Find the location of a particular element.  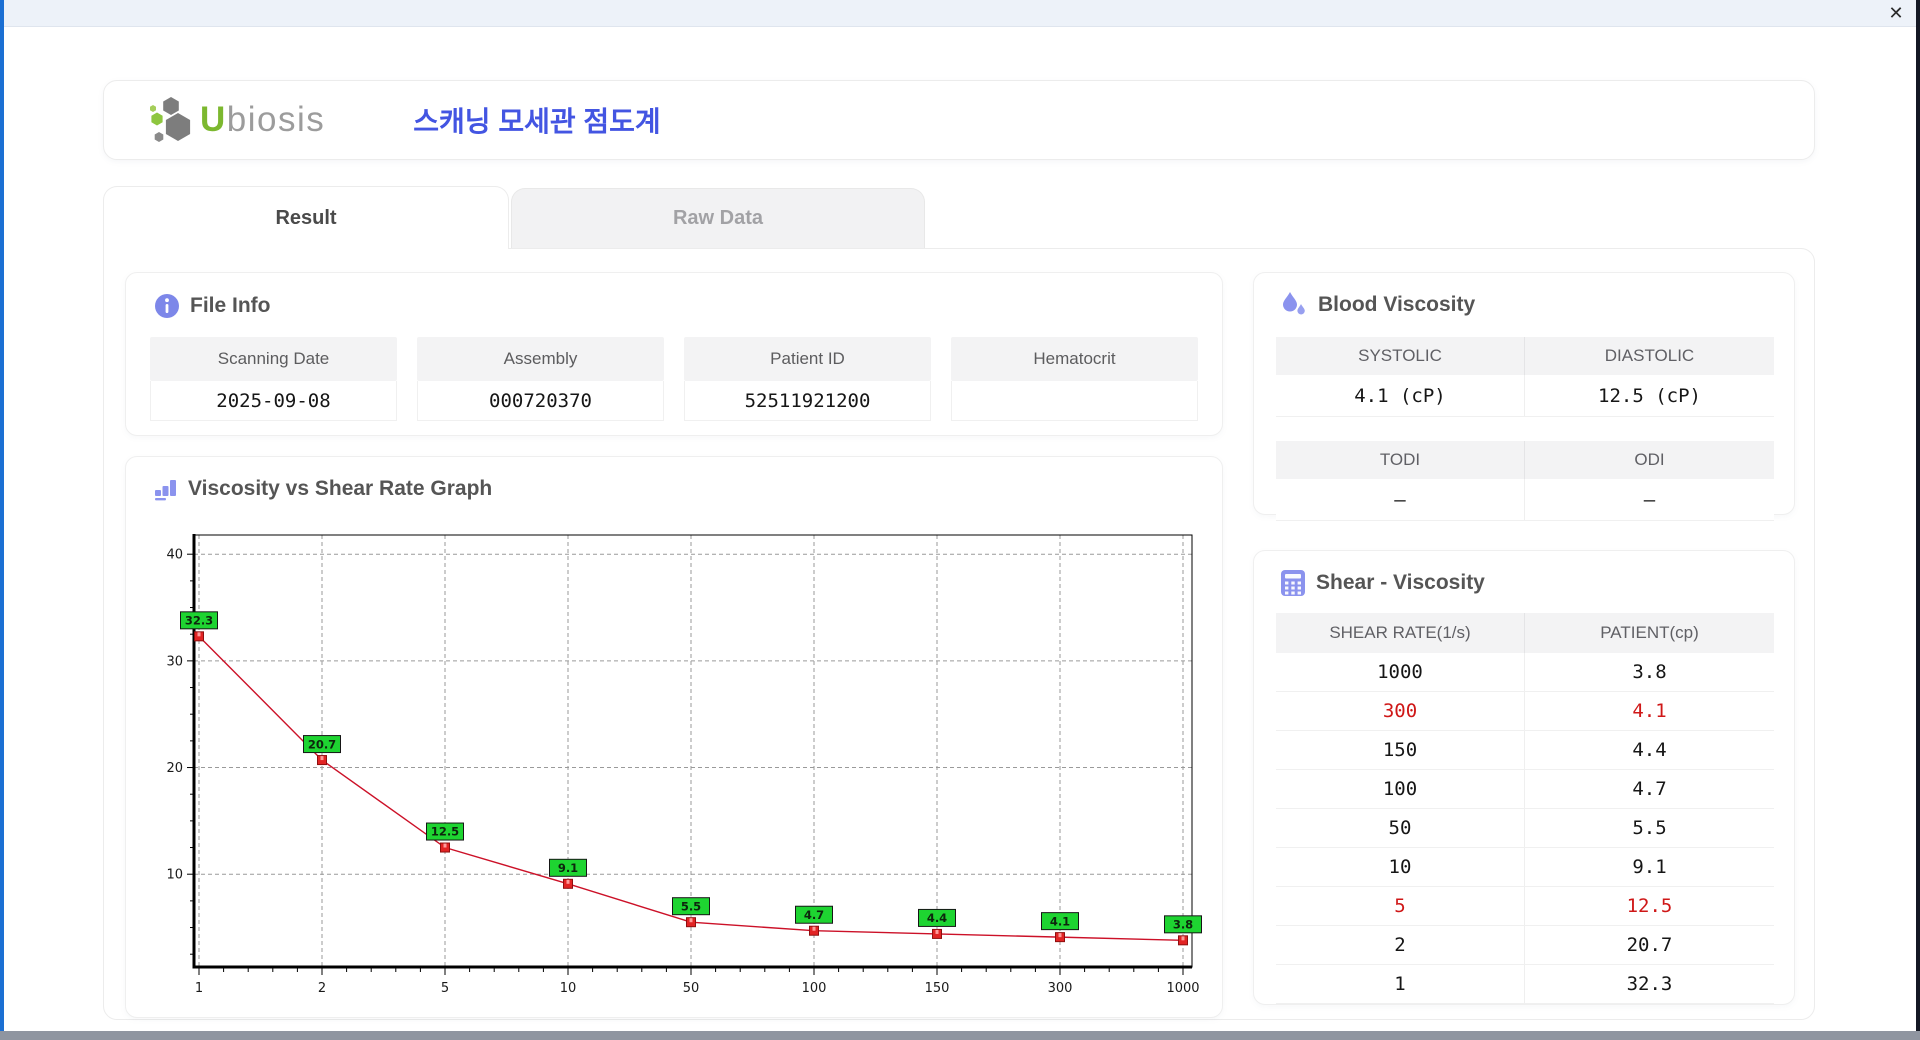

file-info-field-label: Assembly is located at coordinates (540, 359).